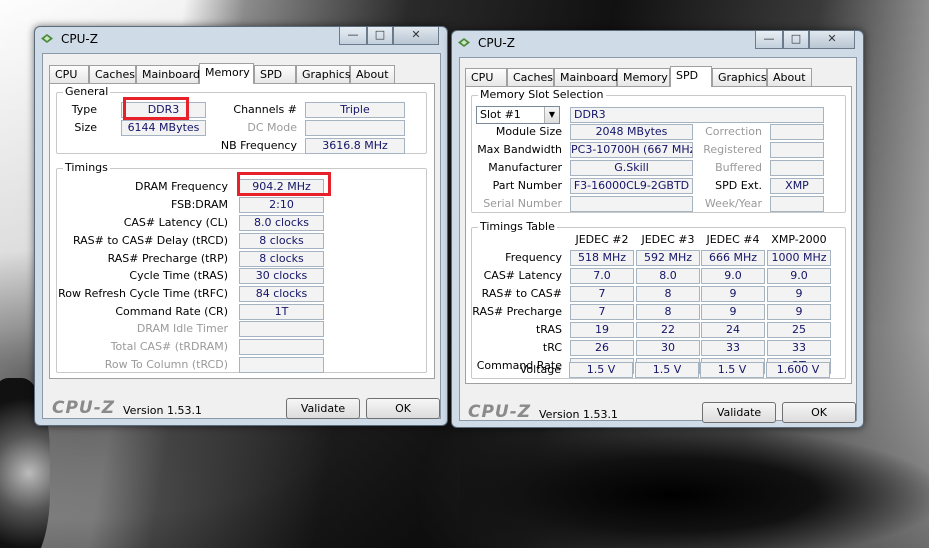  What do you see at coordinates (533, 257) in the screenshot?
I see `table-row-label: Frequency` at bounding box center [533, 257].